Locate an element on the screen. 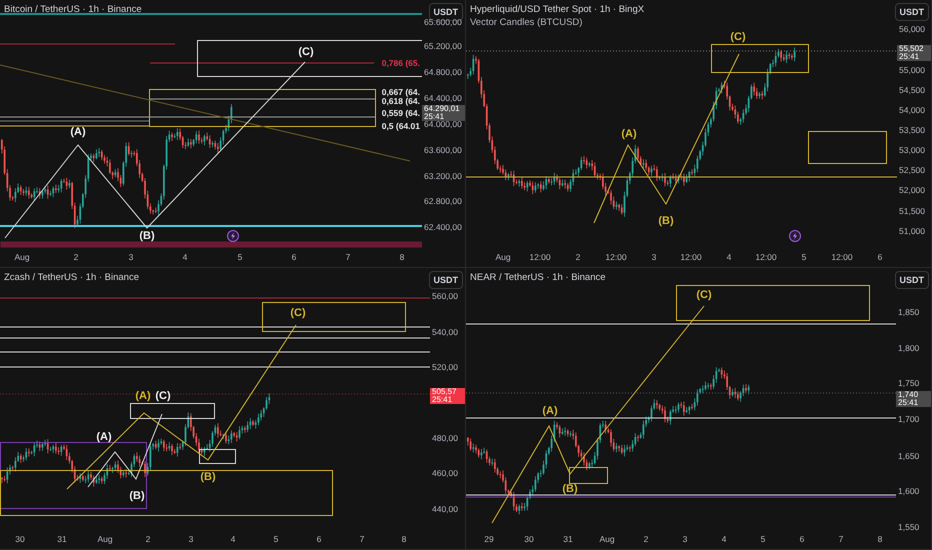 The width and height of the screenshot is (932, 550). price-tag: 505,57 25:41 is located at coordinates (447, 396).